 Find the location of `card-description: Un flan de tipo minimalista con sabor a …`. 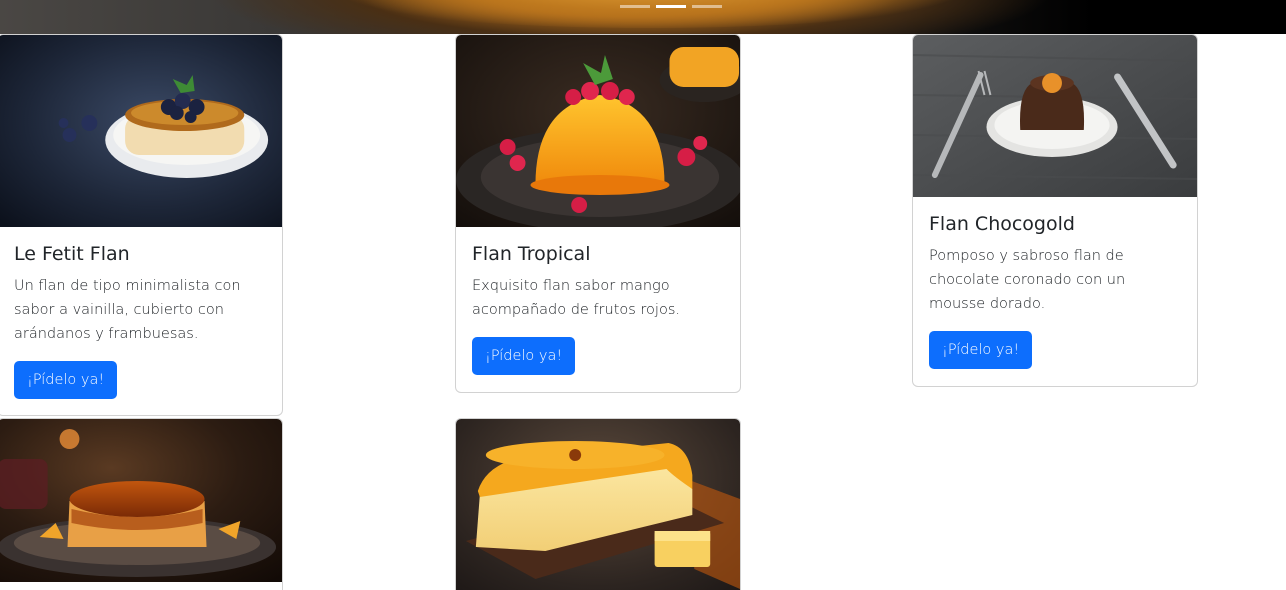

card-description: Un flan de tipo minimalista con sabor a … is located at coordinates (127, 309).